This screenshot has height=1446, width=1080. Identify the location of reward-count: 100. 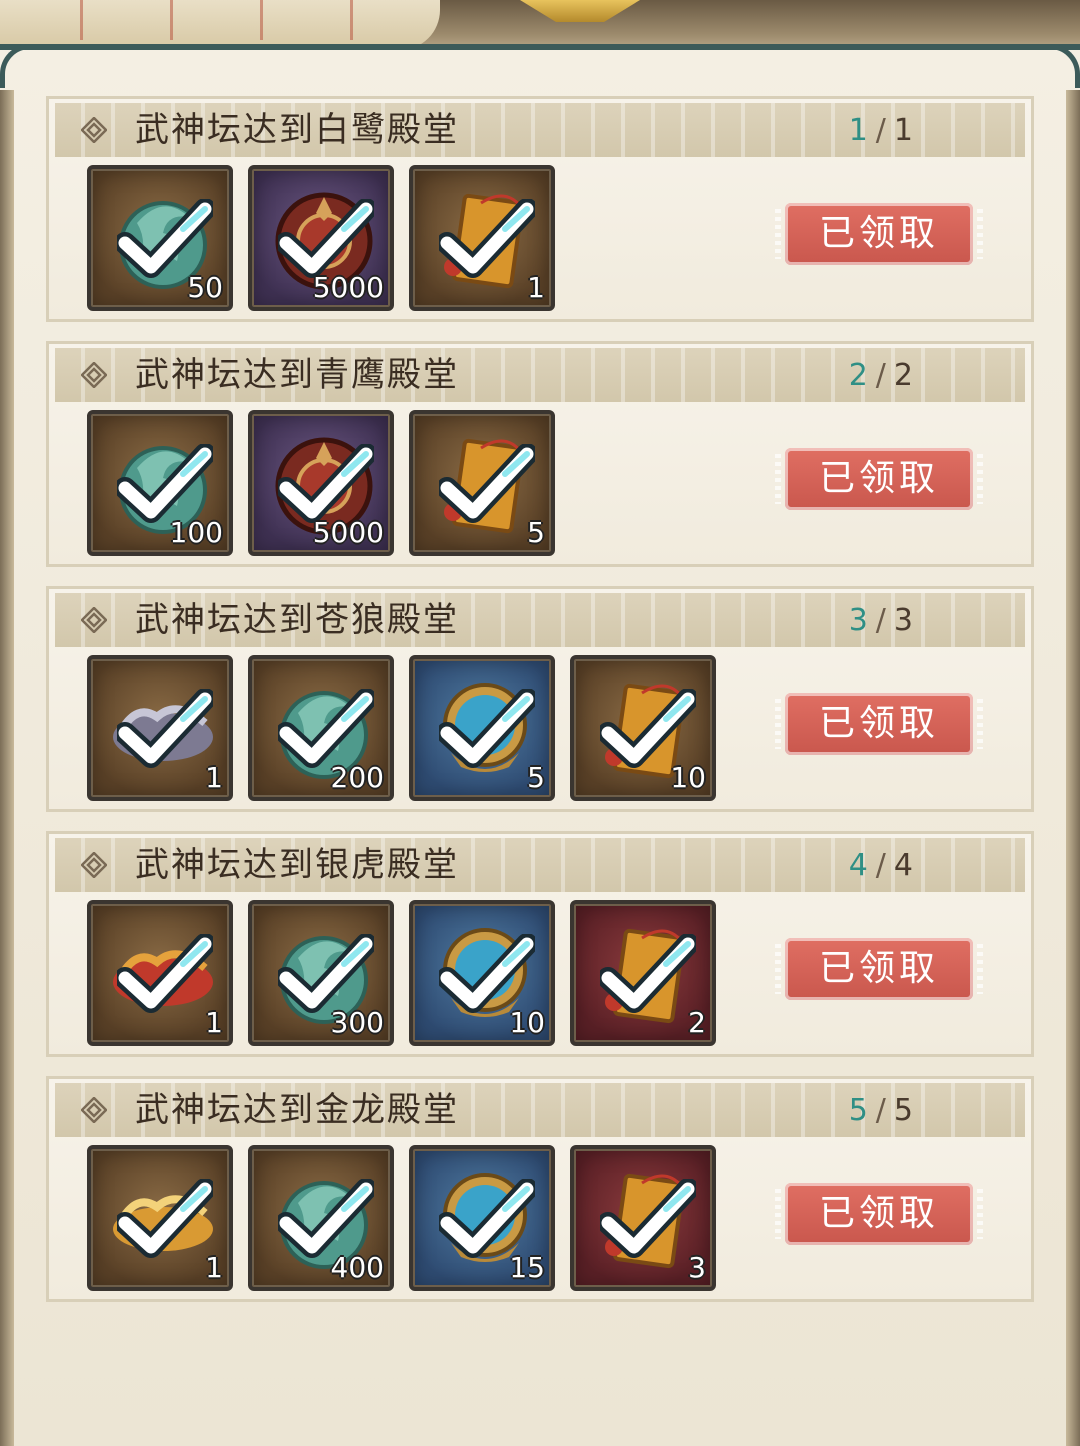
(196, 532).